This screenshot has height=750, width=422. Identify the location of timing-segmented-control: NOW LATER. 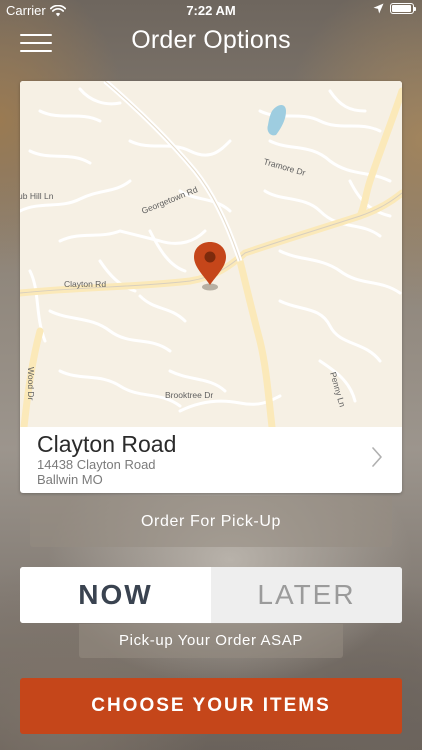
(211, 595).